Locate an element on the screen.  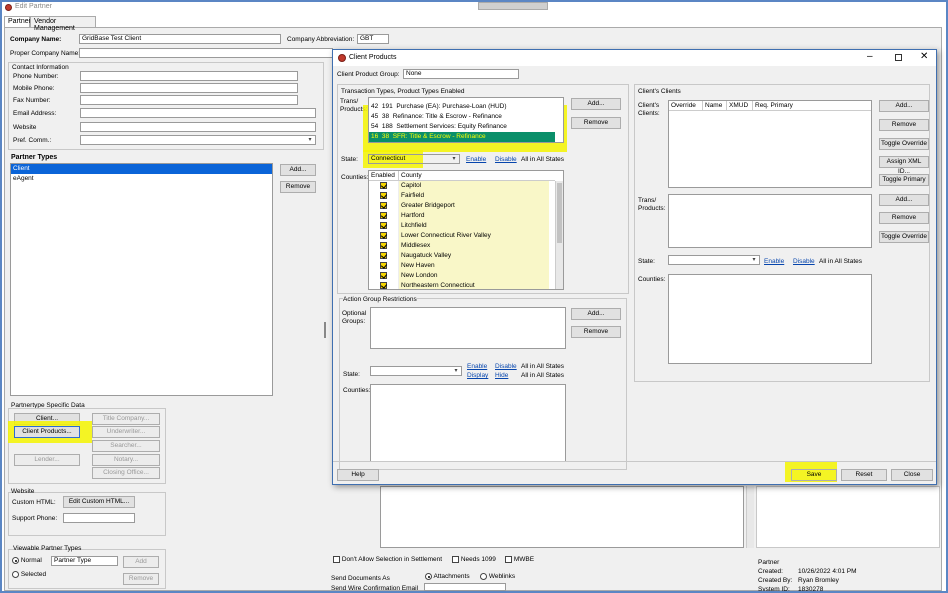
agr-state-select: ▾ is located at coordinates (416, 371).